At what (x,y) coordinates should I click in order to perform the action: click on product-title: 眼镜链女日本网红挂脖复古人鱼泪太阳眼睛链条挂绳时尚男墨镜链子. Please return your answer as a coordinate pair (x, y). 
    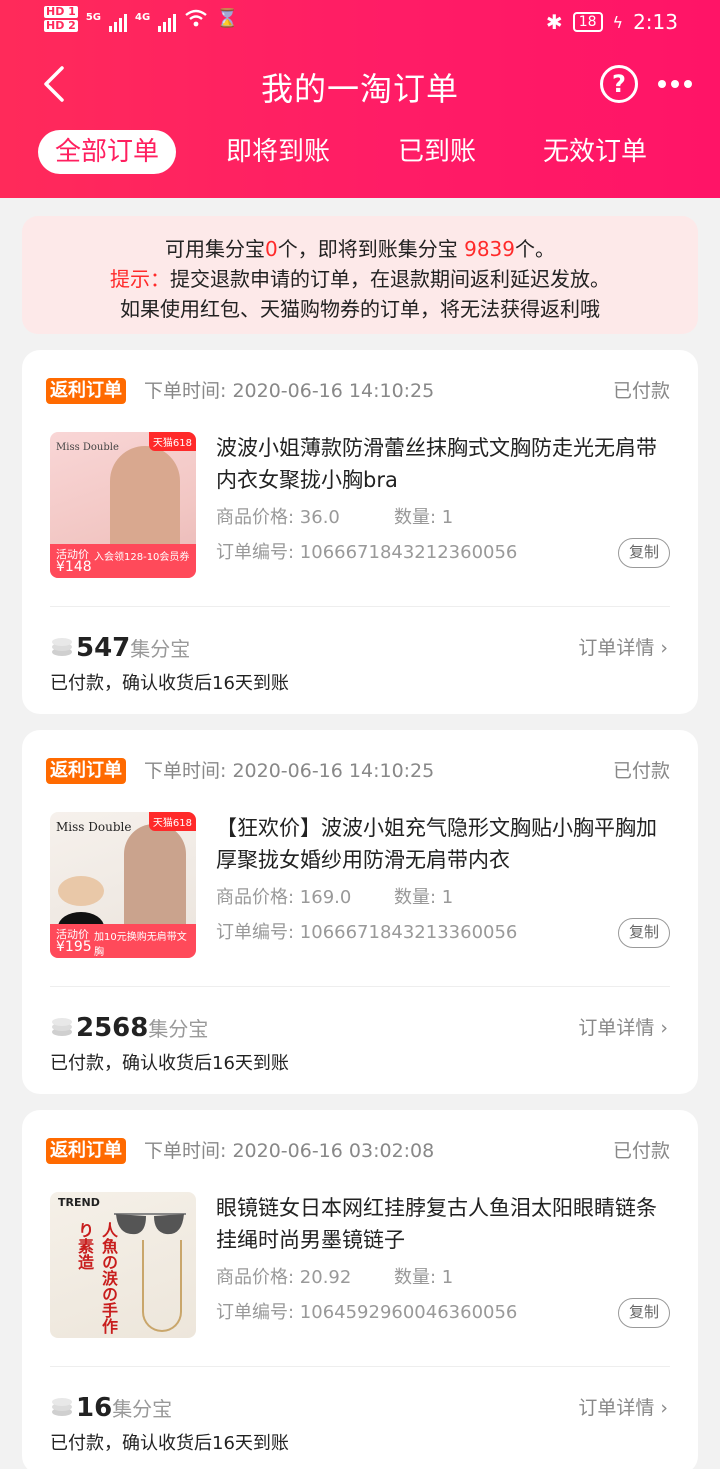
    Looking at the image, I should click on (443, 1224).